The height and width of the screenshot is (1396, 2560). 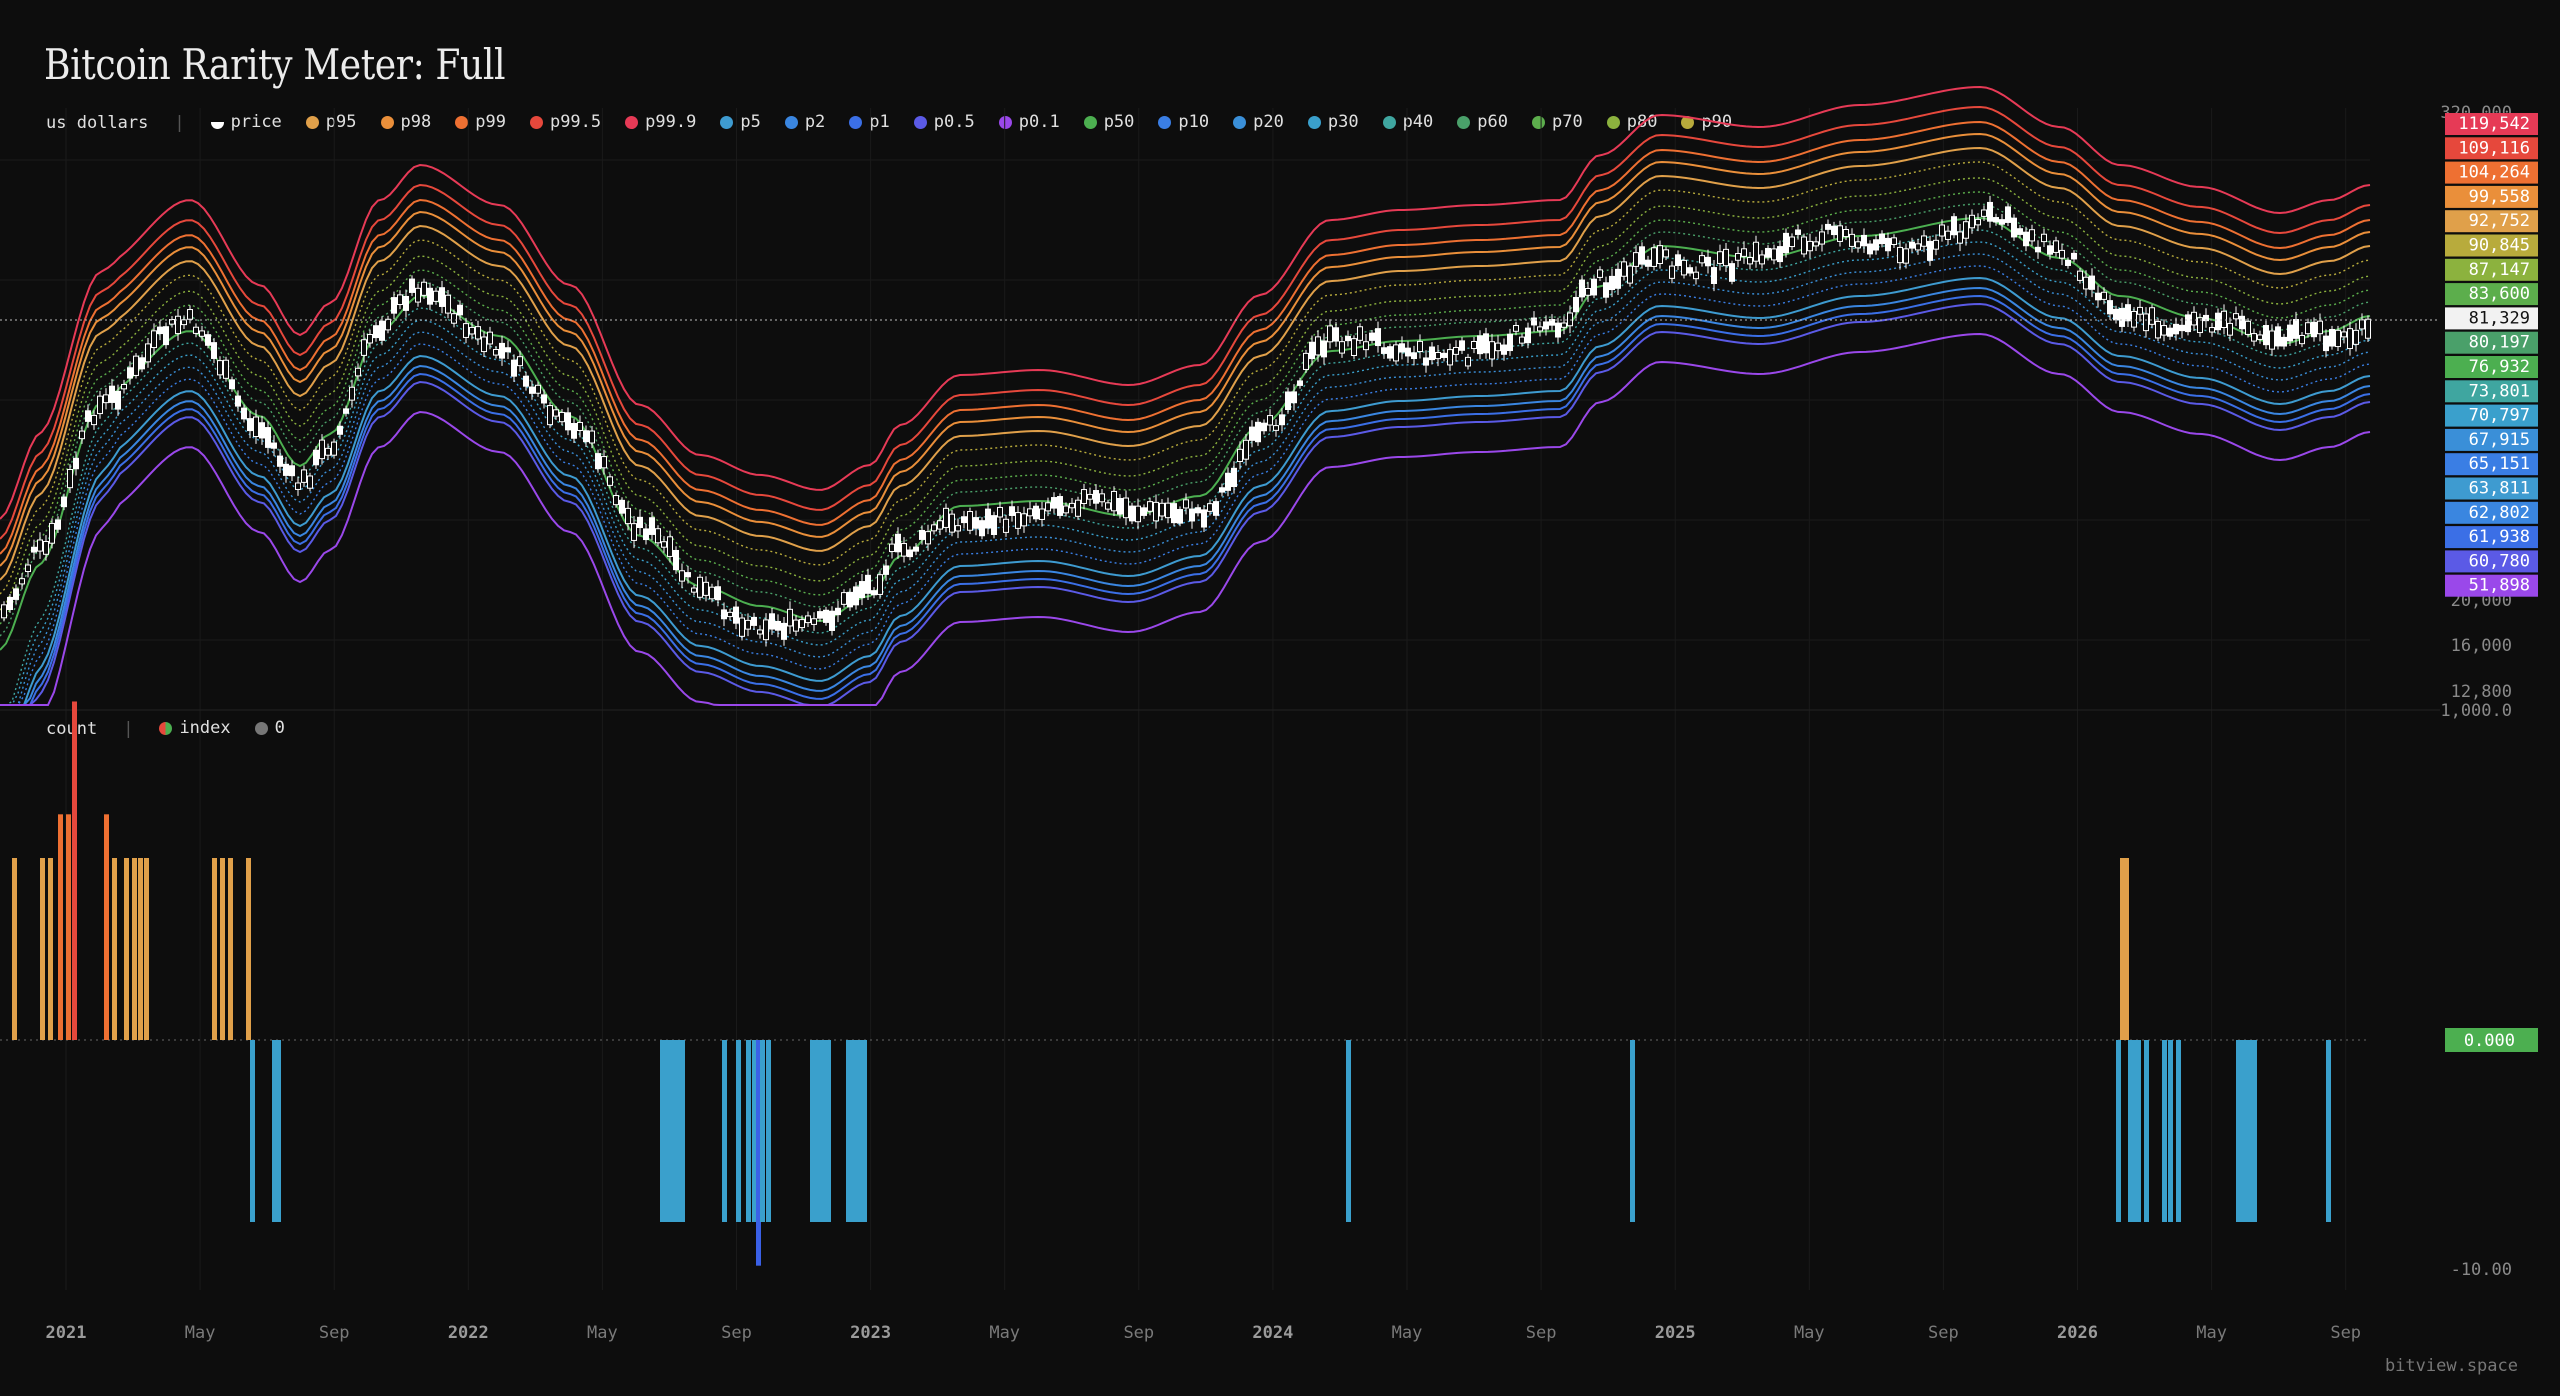 What do you see at coordinates (2499, 416) in the screenshot?
I see `value-badge-text: 70,797` at bounding box center [2499, 416].